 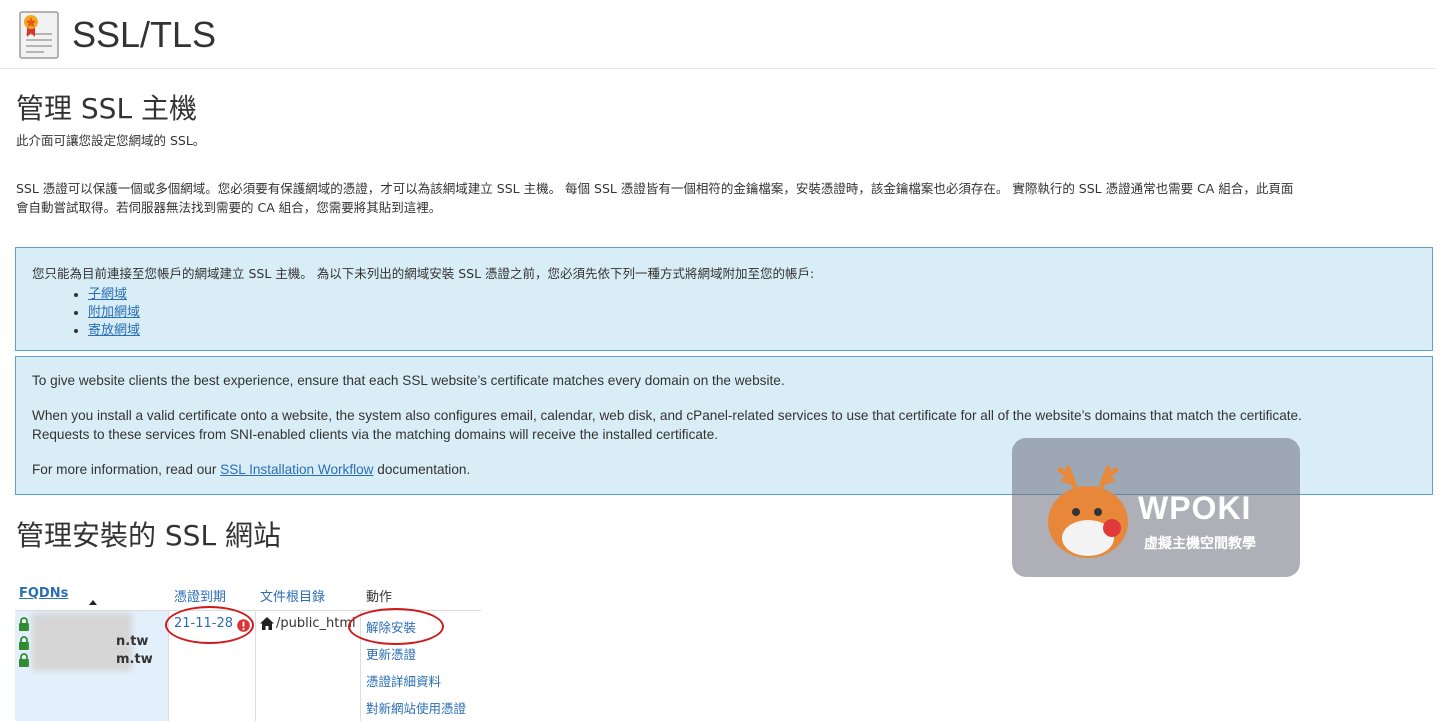 What do you see at coordinates (718, 34) in the screenshot?
I see `page-header: SSL/TLS` at bounding box center [718, 34].